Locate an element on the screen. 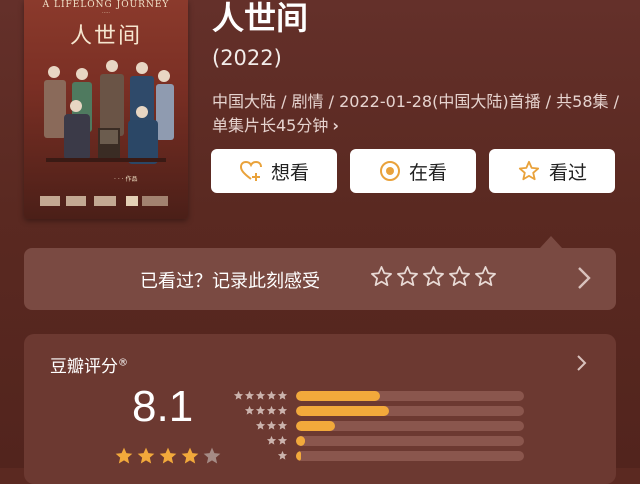 The image size is (640, 484). target-icon is located at coordinates (389, 171).